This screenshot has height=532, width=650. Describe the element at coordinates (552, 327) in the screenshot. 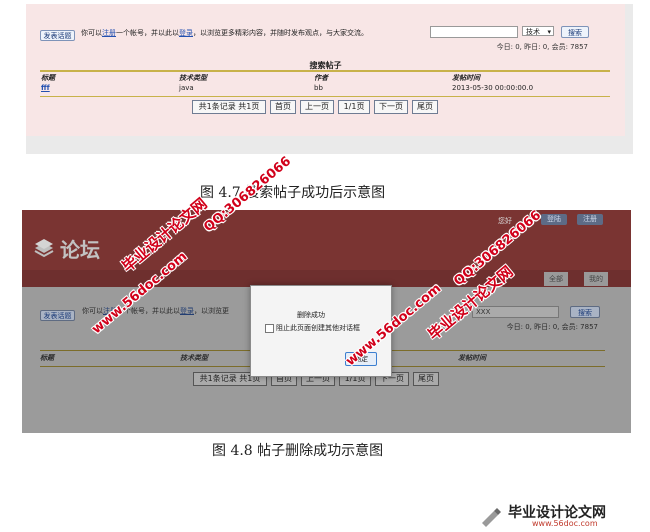

I see `site-stats-2: 今日: 0, 昨日: 0, 会员: 7857` at that location.